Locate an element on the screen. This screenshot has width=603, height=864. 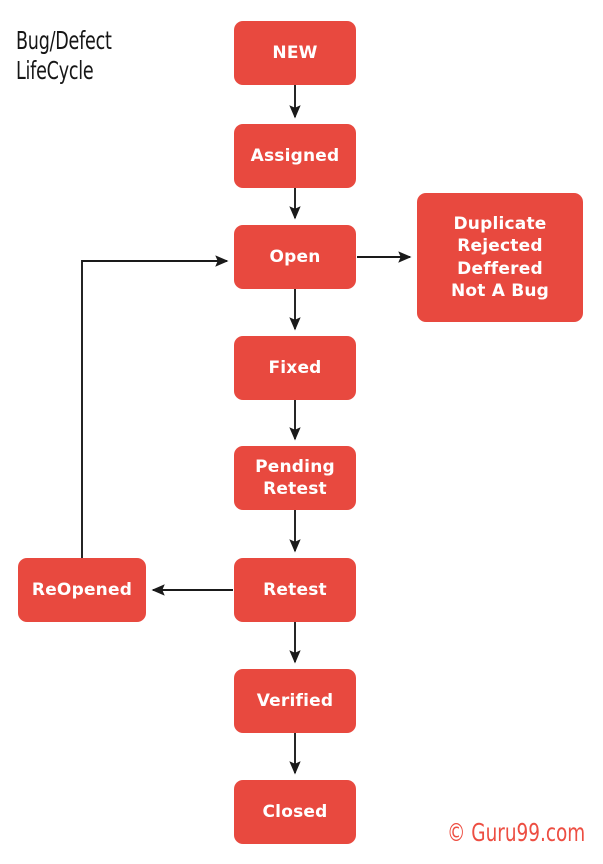
node-assigned: Assigned is located at coordinates (295, 156).